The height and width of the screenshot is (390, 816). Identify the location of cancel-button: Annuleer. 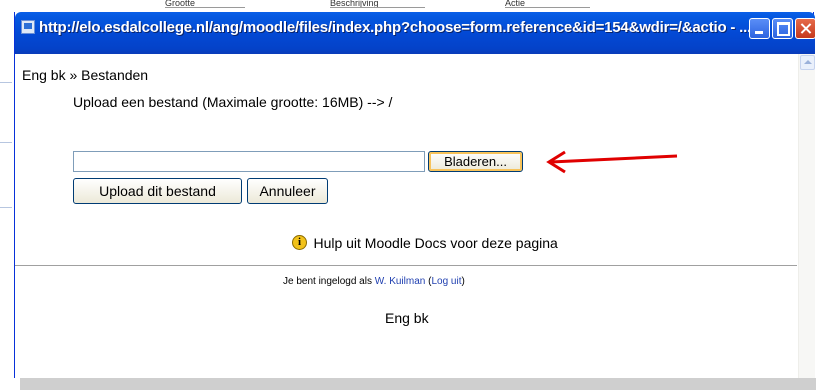
(287, 191).